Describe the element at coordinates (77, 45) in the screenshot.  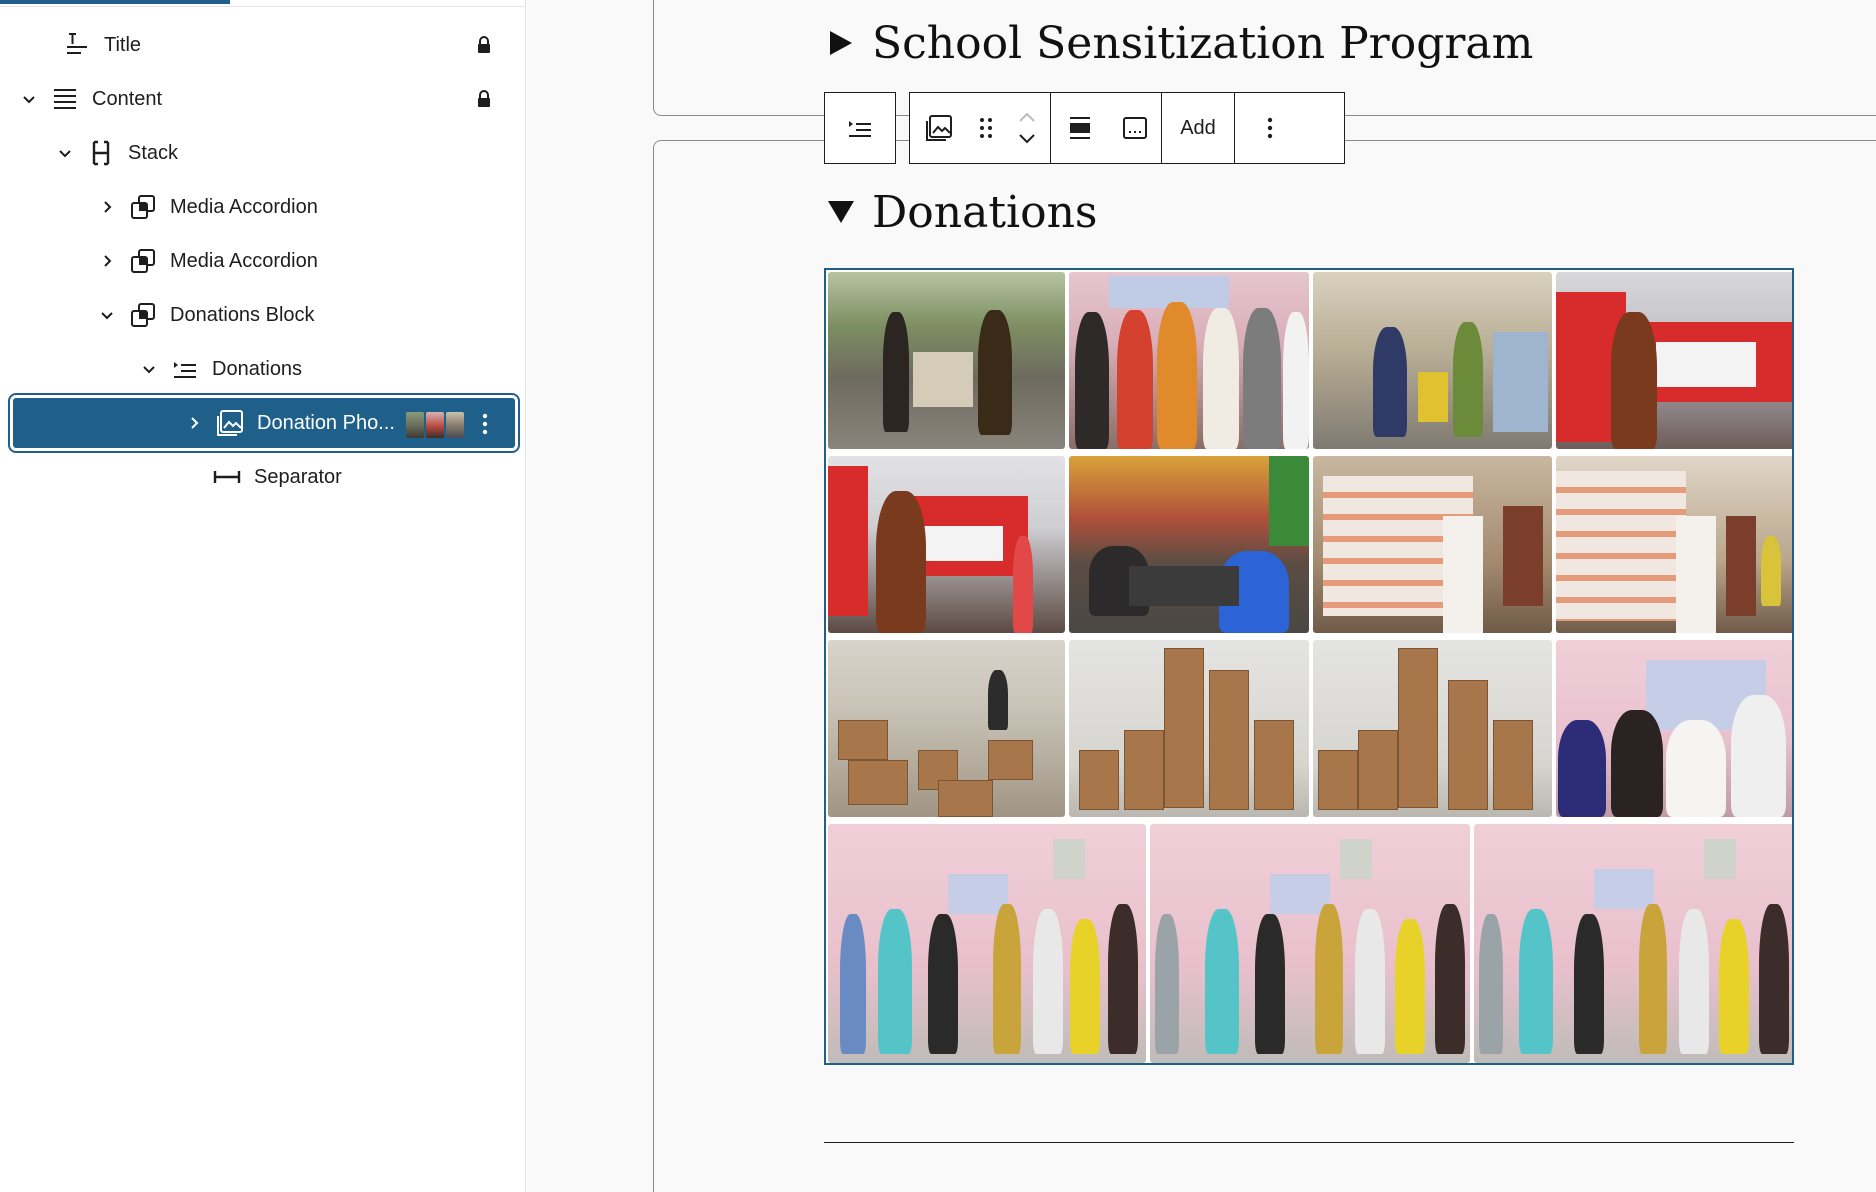
I see `title-icon` at that location.